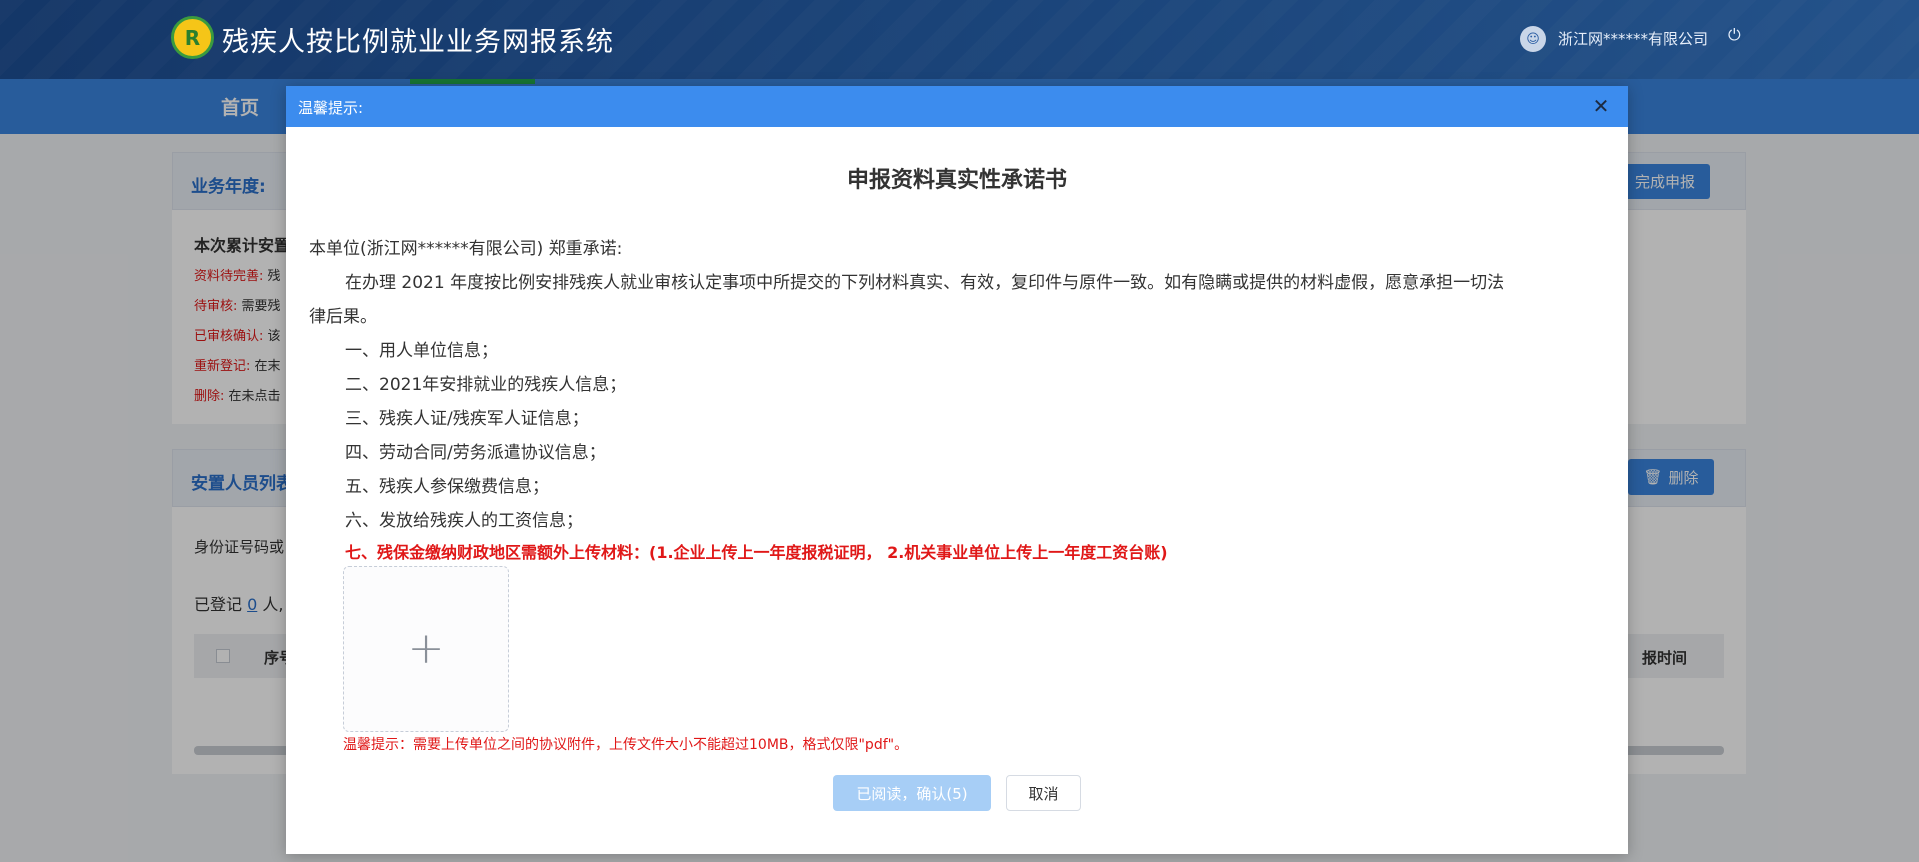  I want to click on power-icon: ⏻, so click(1737, 35).